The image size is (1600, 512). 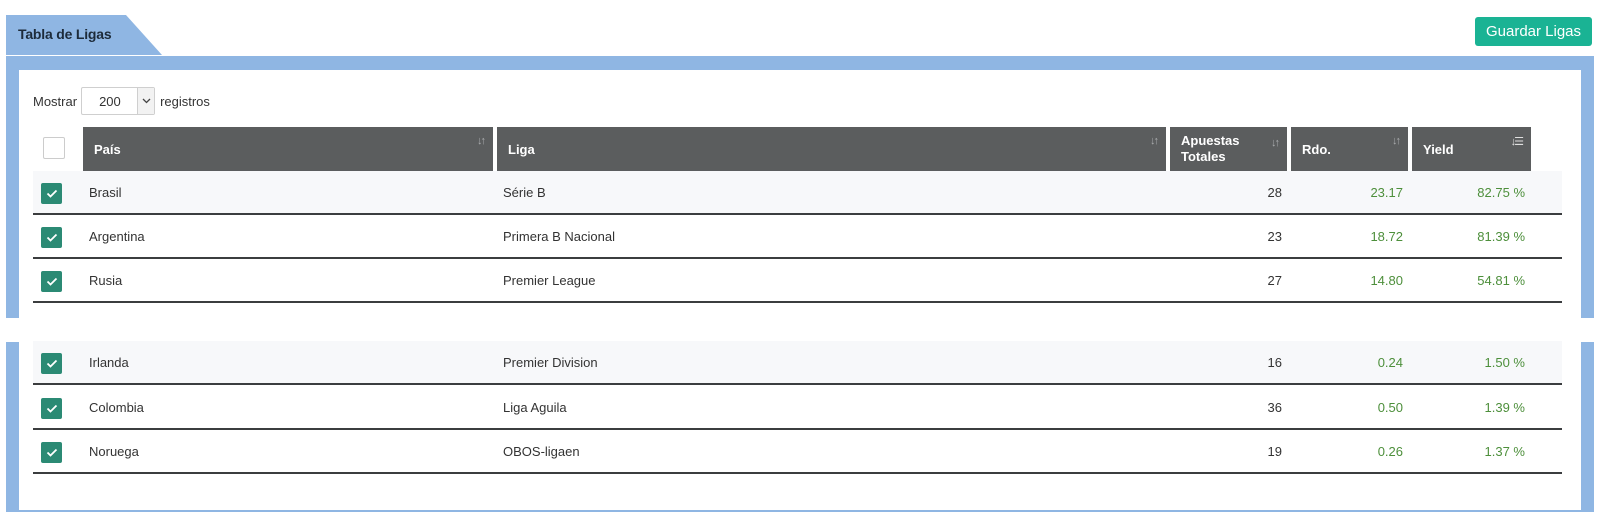 I want to click on column-header-apuestas-label-1: Apuestas, so click(x=1210, y=140).